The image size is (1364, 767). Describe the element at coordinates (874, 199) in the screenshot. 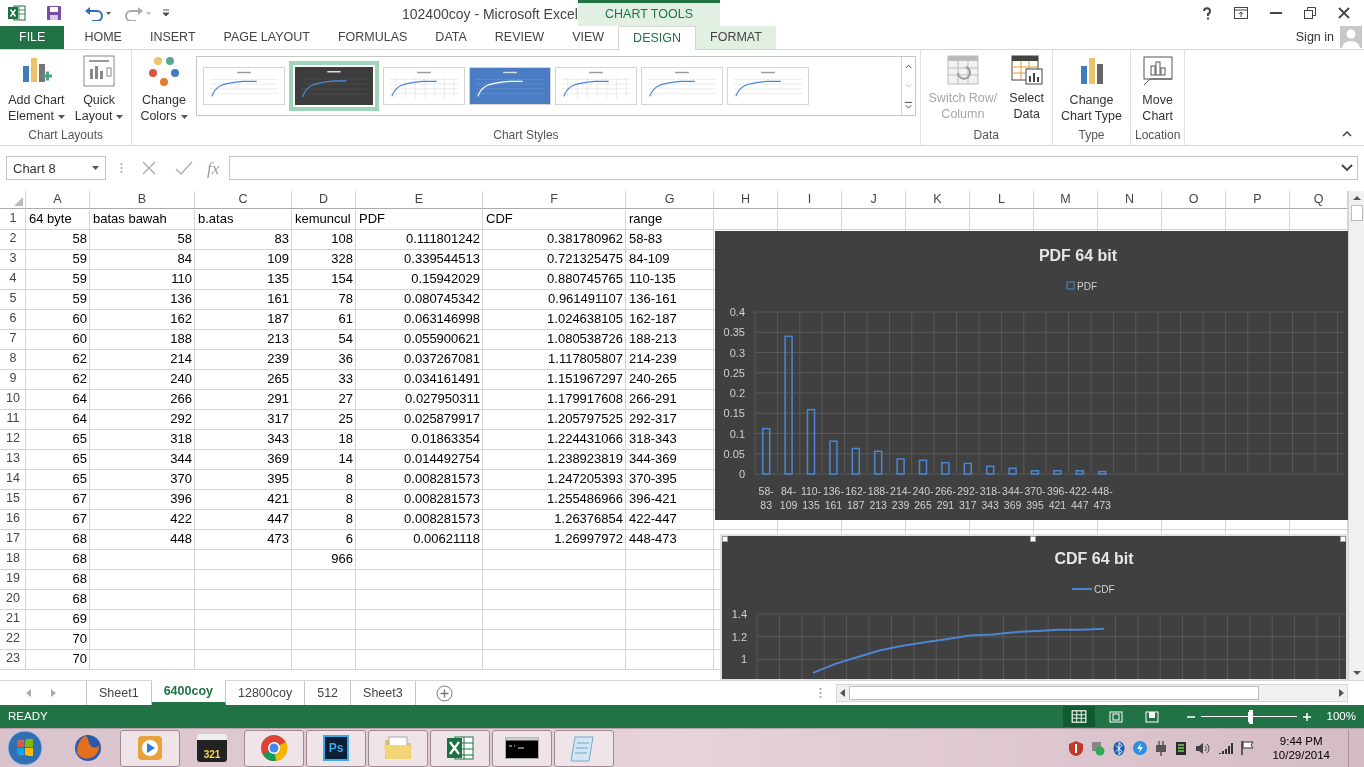

I see `column-header: J` at that location.